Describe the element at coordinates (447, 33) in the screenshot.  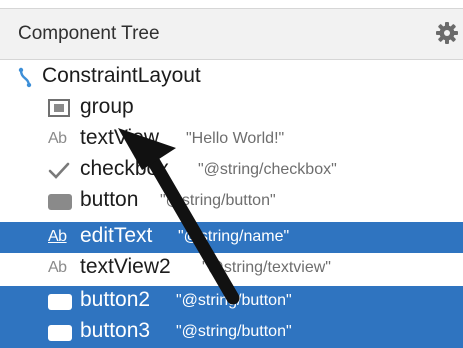
I see `gear-icon` at that location.